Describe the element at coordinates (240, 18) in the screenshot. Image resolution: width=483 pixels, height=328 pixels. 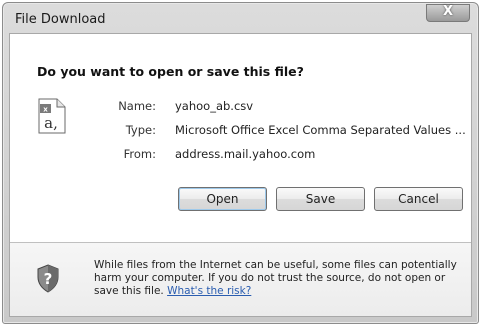
I see `title-bar: File Download X` at that location.